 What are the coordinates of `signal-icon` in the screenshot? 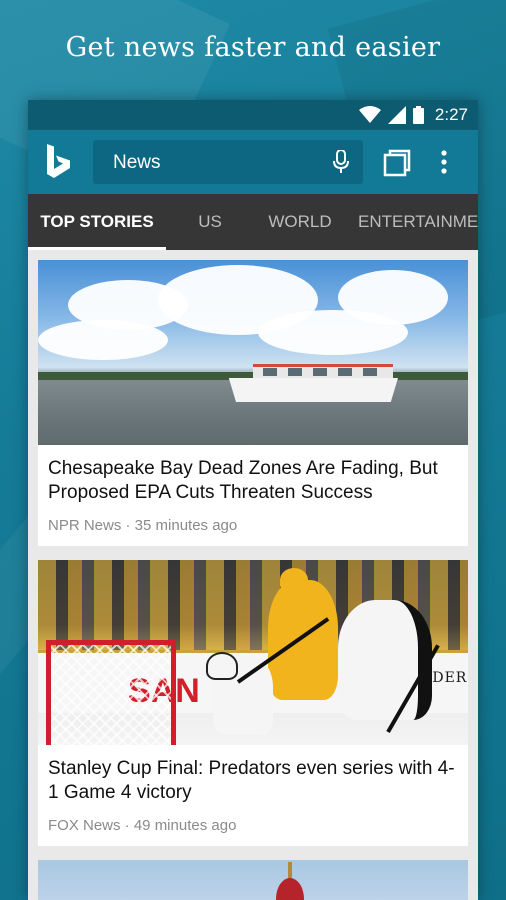 It's located at (396, 115).